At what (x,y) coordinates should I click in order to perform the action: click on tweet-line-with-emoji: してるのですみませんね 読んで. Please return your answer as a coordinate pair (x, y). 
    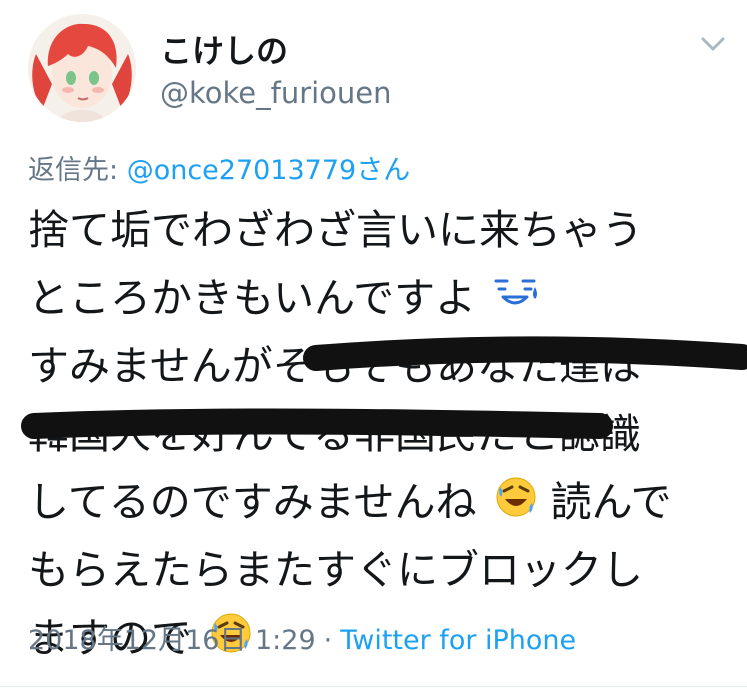
    Looking at the image, I should click on (384, 502).